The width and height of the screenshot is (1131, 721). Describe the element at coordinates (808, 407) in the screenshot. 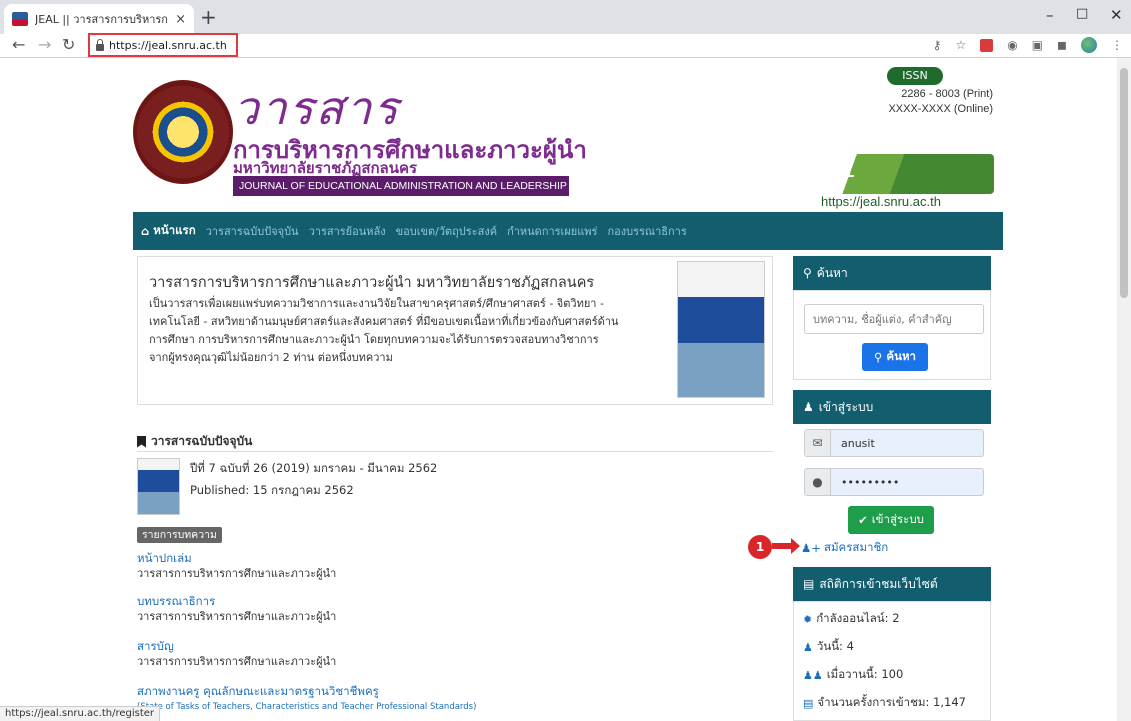

I see `users-icon: ♟` at that location.